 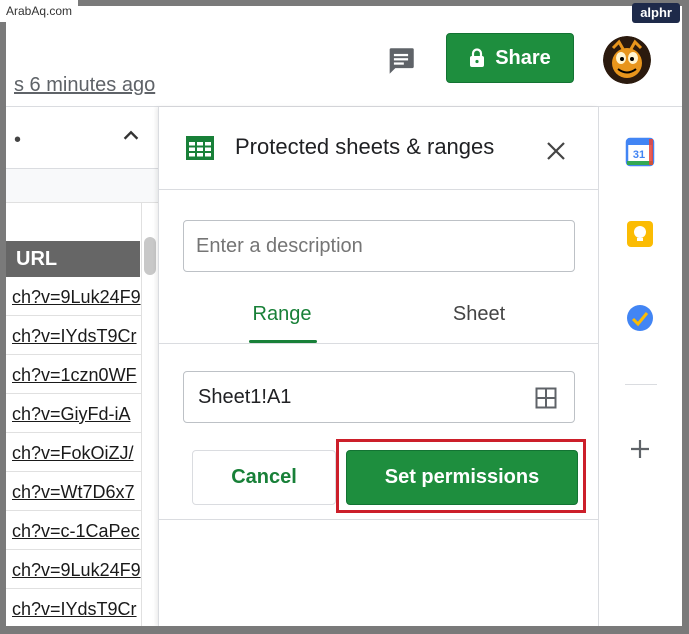 What do you see at coordinates (84, 85) in the screenshot?
I see `last-edit-link: s 6 minutes ago` at bounding box center [84, 85].